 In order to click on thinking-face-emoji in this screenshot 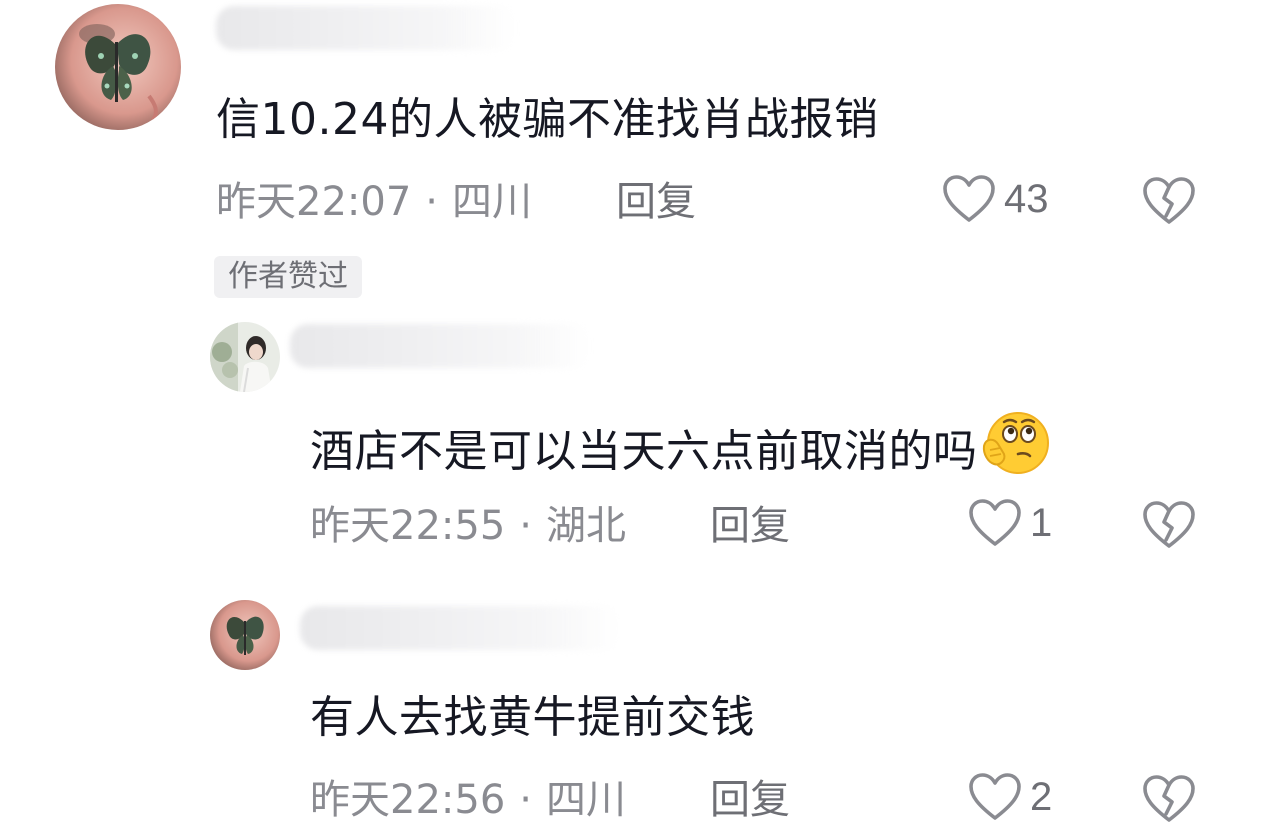, I will do `click(1017, 450)`.